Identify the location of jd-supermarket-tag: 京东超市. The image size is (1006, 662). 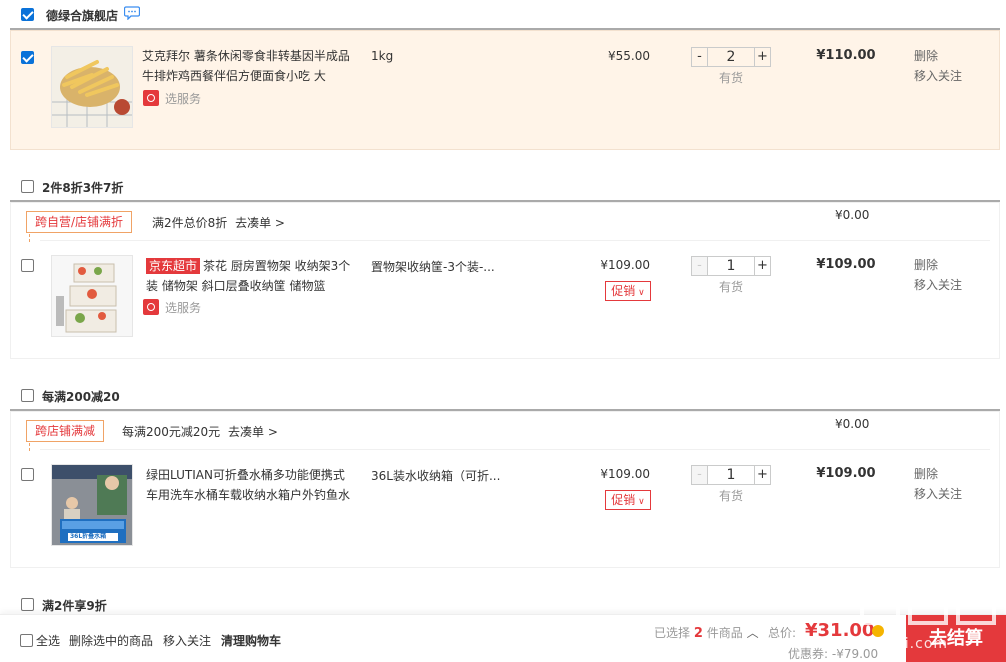
(173, 266).